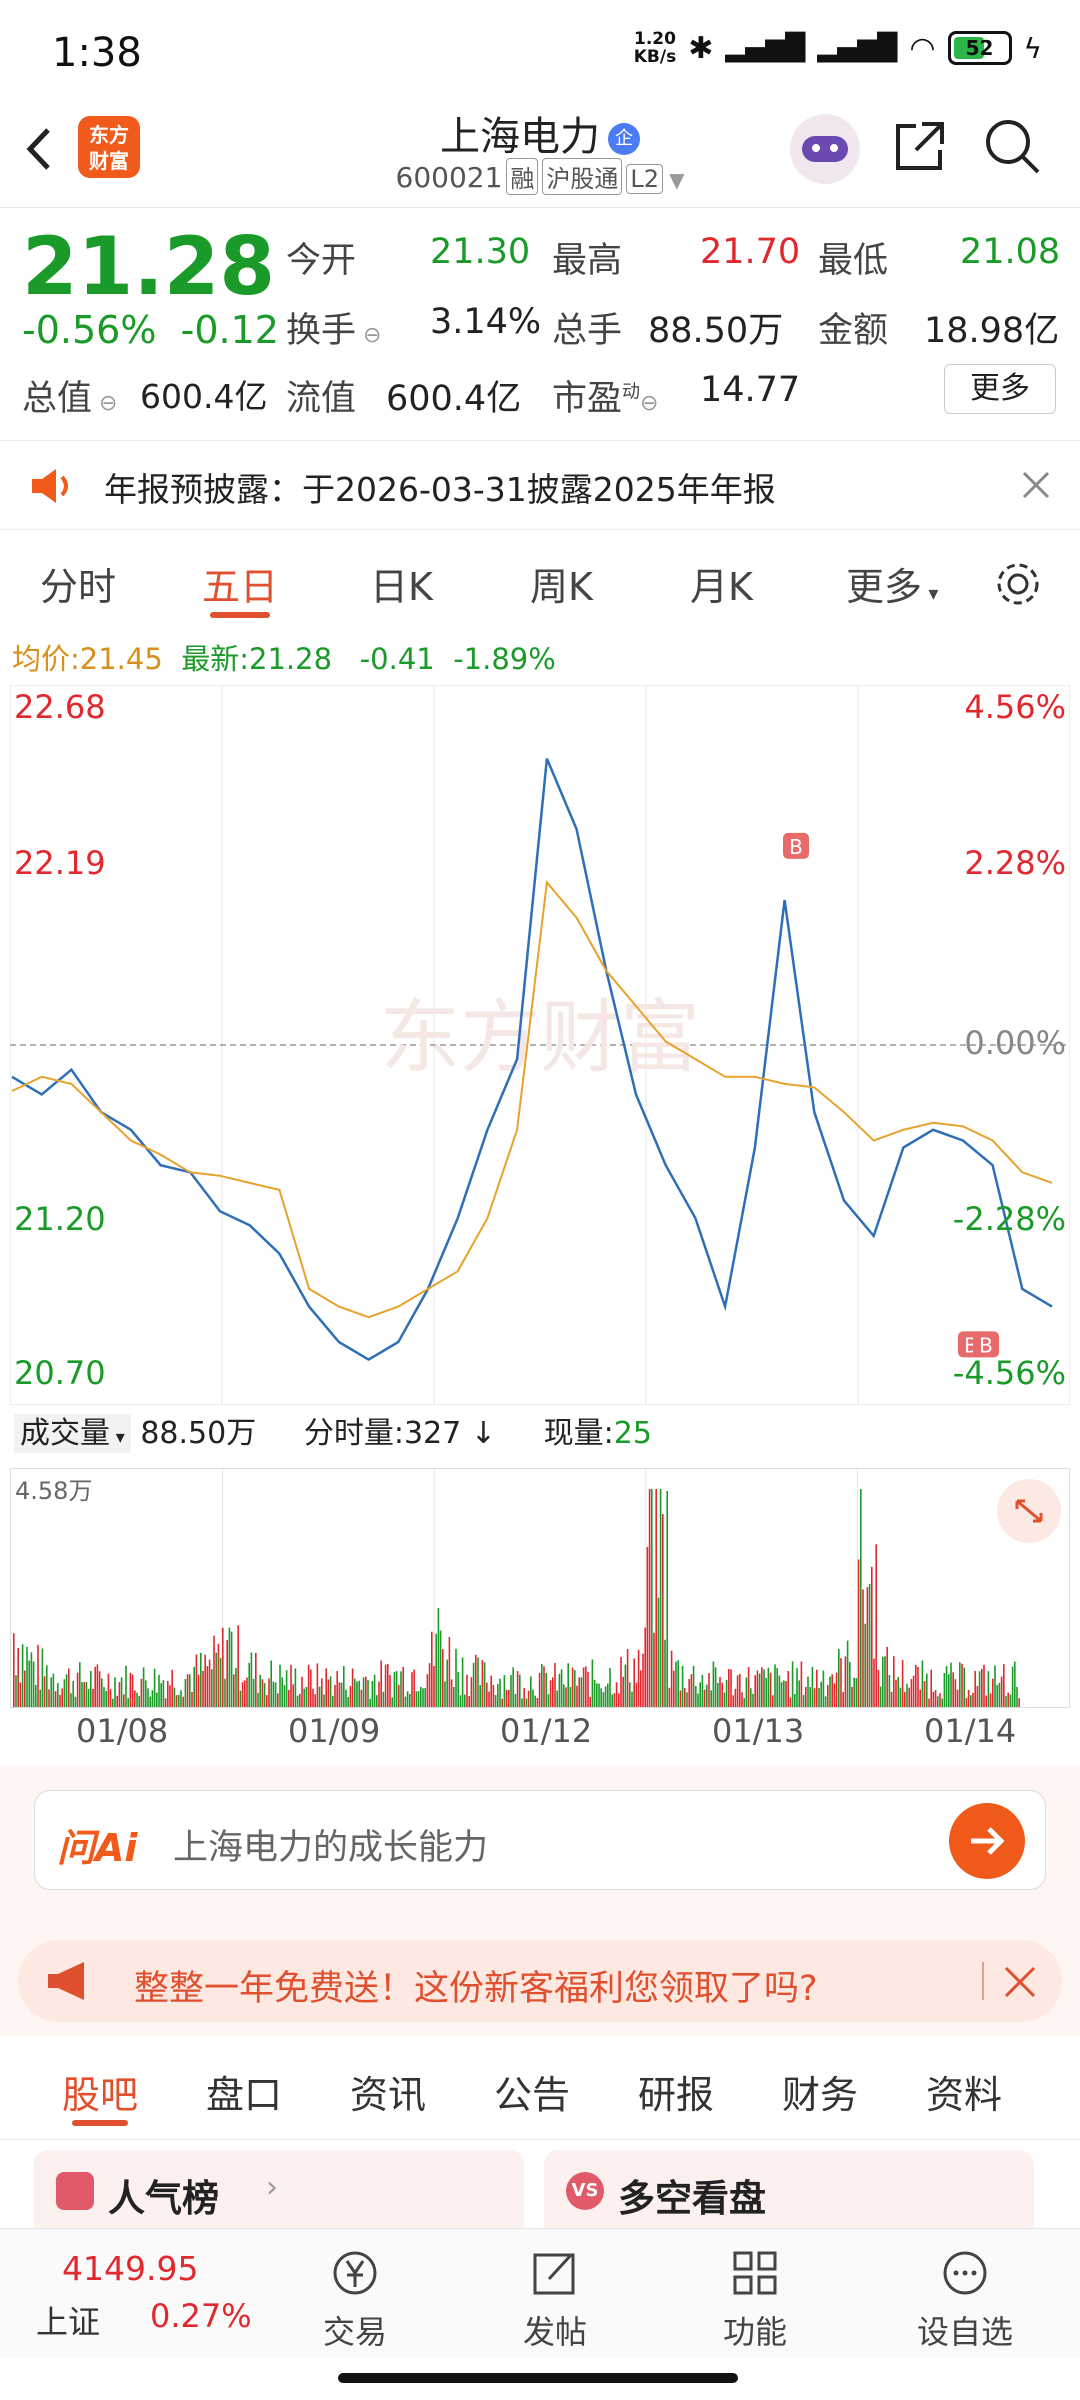 This screenshot has height=2400, width=1080. Describe the element at coordinates (987, 1841) in the screenshot. I see `ai-submit-button` at that location.